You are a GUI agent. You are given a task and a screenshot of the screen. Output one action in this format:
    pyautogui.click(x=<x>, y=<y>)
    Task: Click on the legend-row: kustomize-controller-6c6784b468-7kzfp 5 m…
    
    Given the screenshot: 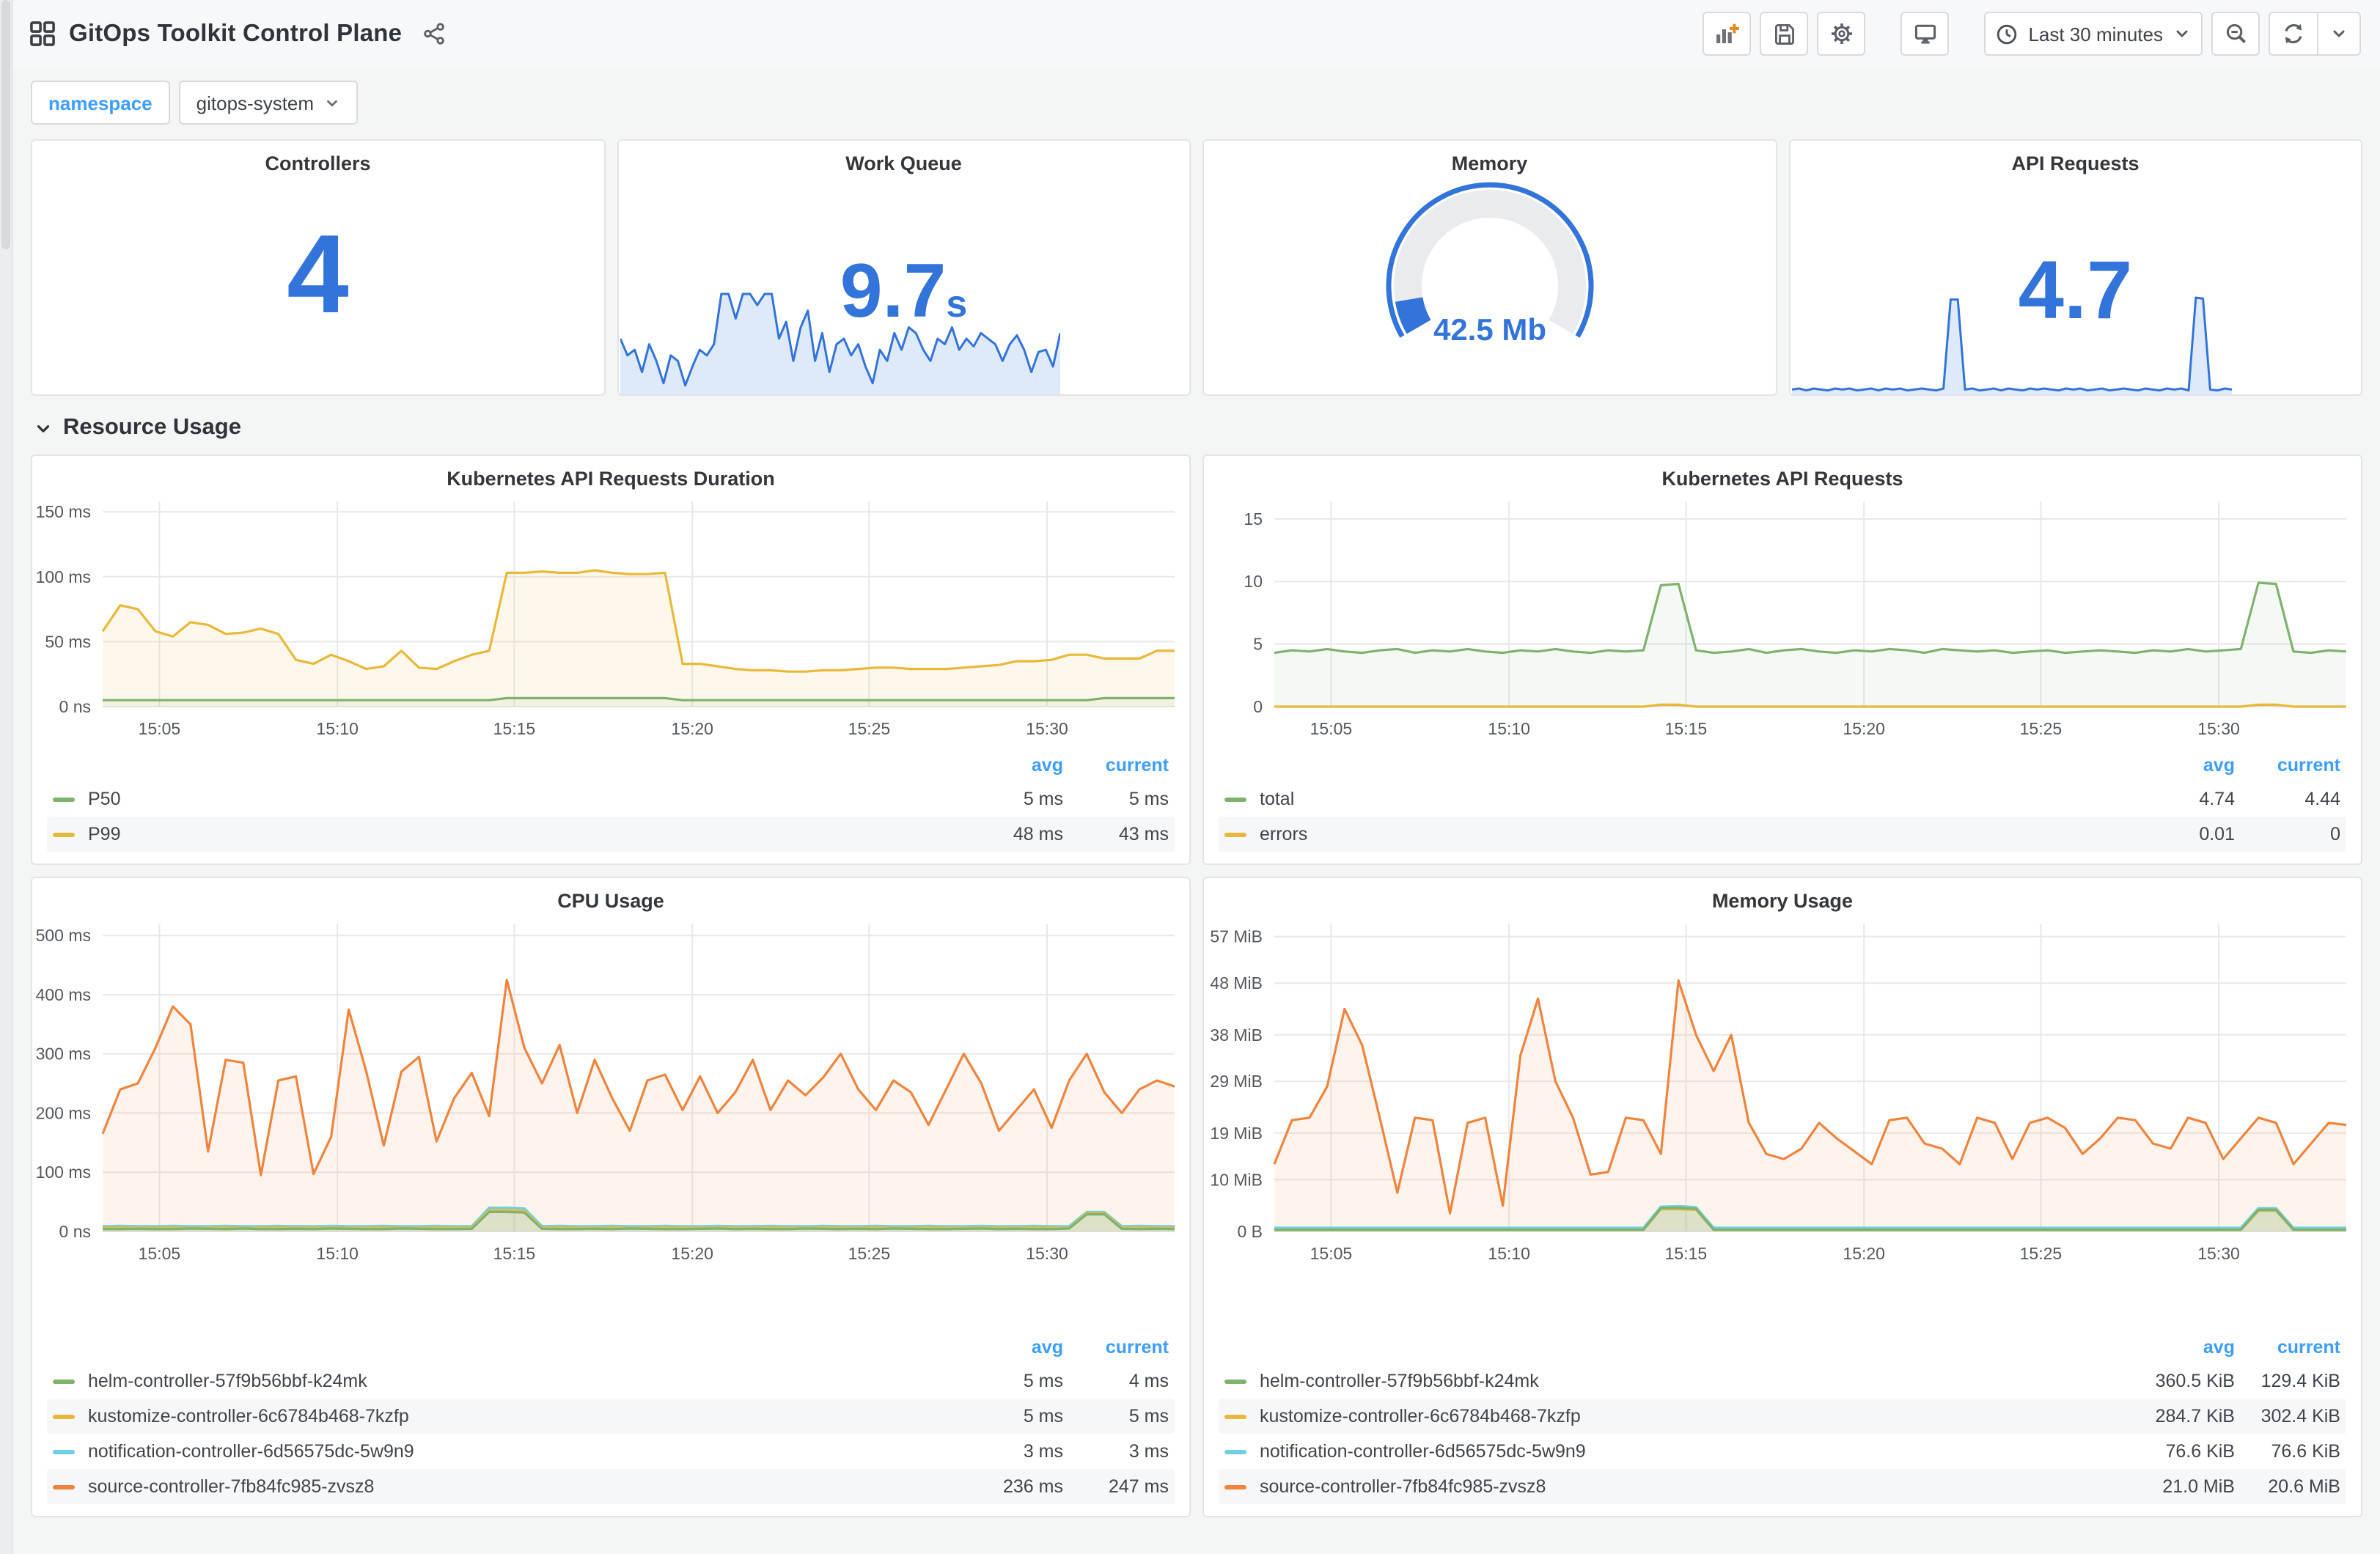 What is the action you would take?
    pyautogui.click(x=611, y=1416)
    